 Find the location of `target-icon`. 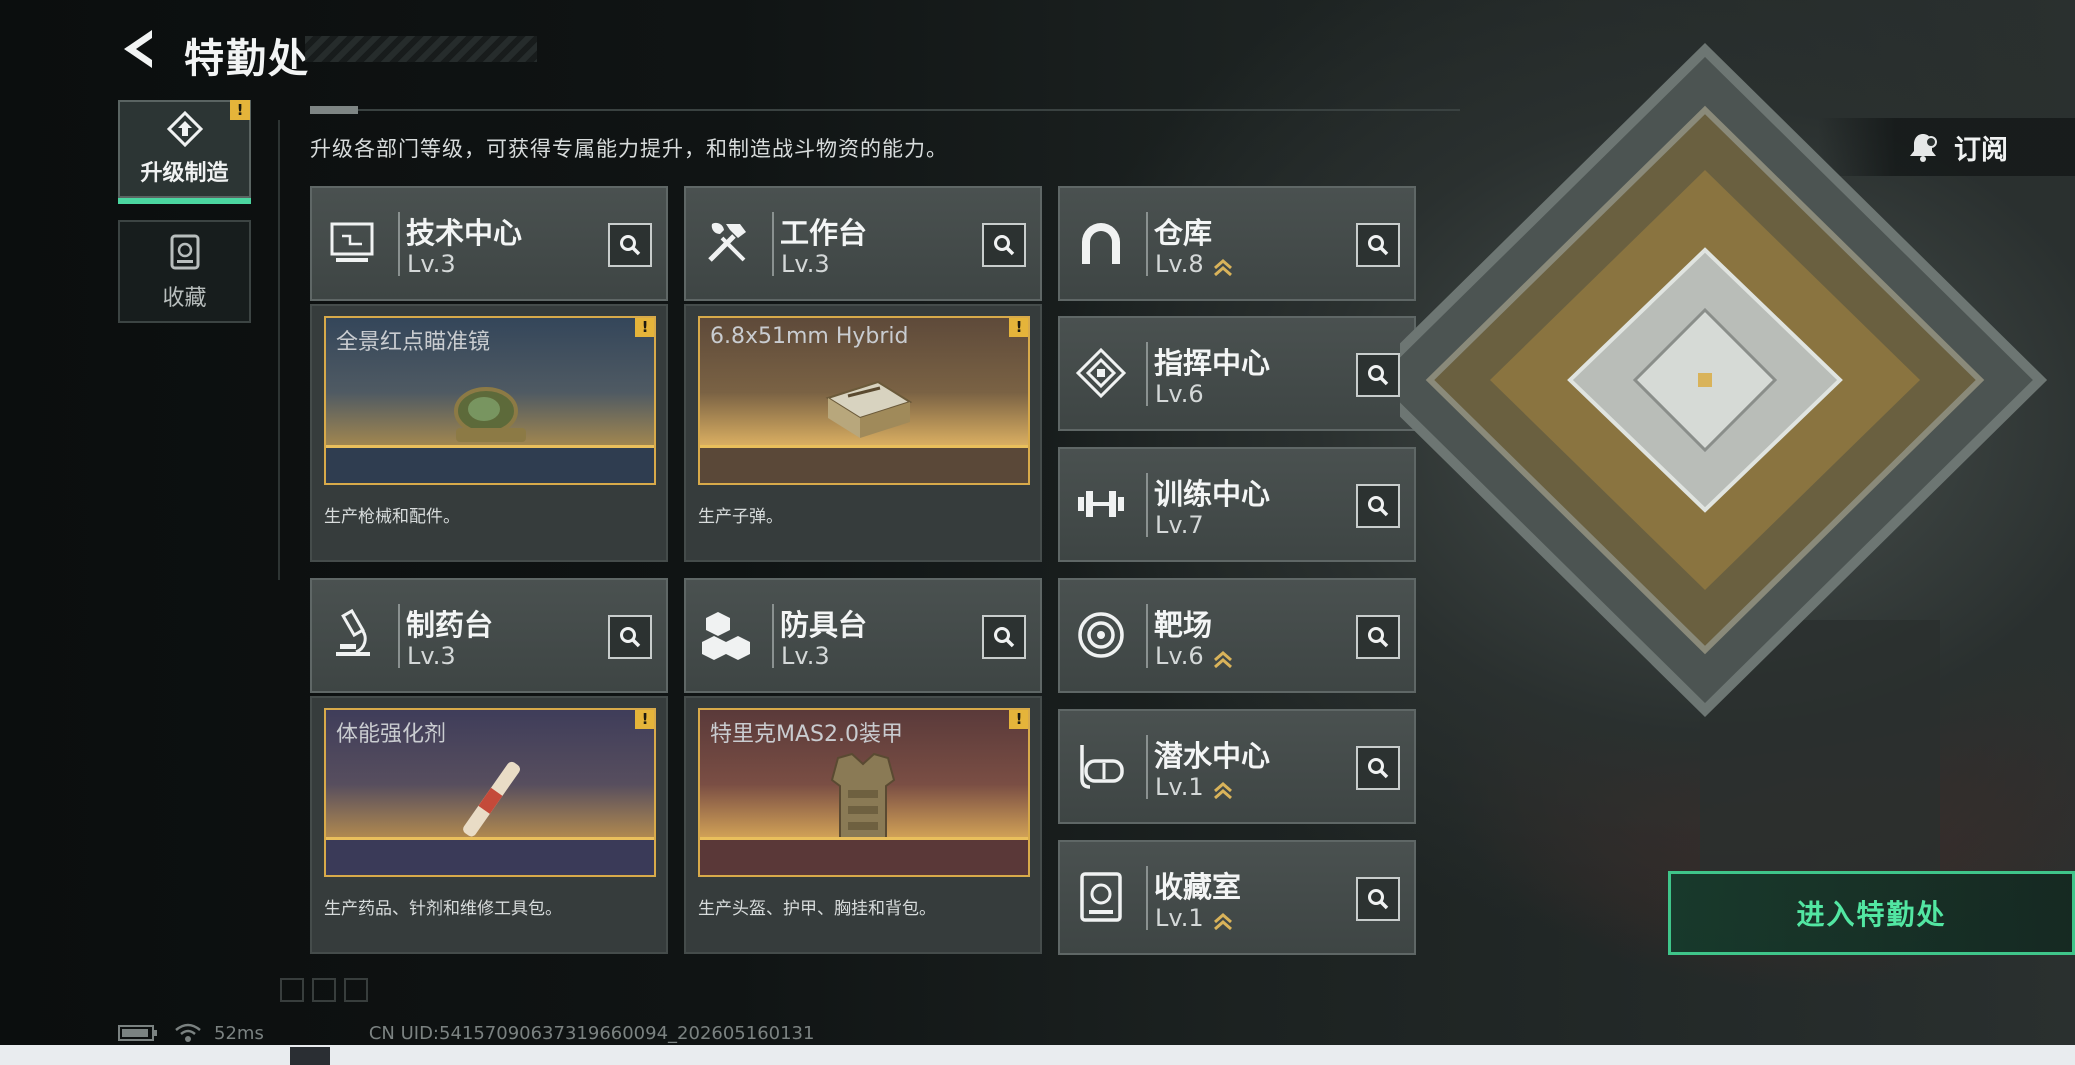

target-icon is located at coordinates (1101, 635).